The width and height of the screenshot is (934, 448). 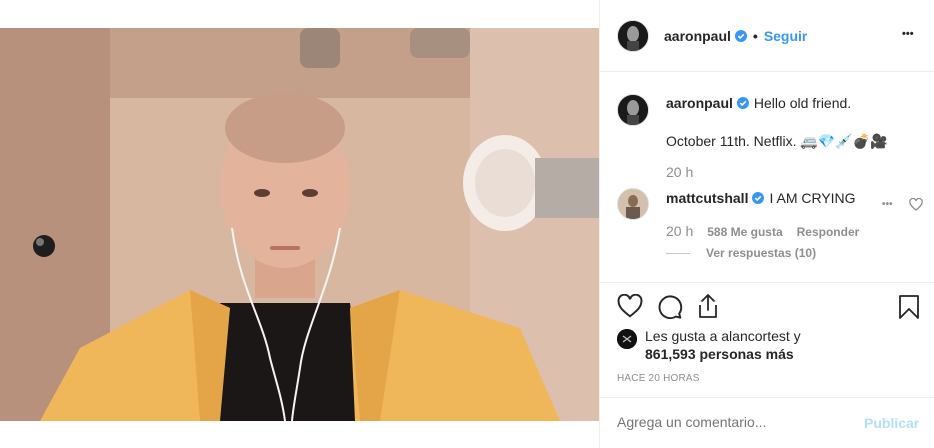 I want to click on author-username: aaronpaul, so click(x=697, y=36).